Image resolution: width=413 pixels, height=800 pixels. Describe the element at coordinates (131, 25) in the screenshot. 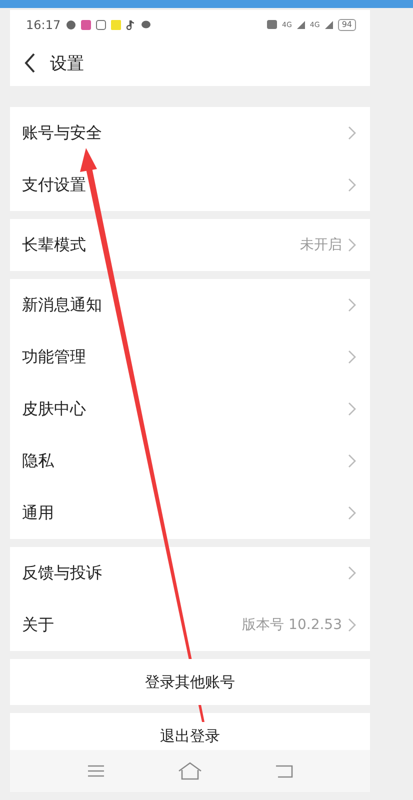

I see `music-note-icon` at that location.